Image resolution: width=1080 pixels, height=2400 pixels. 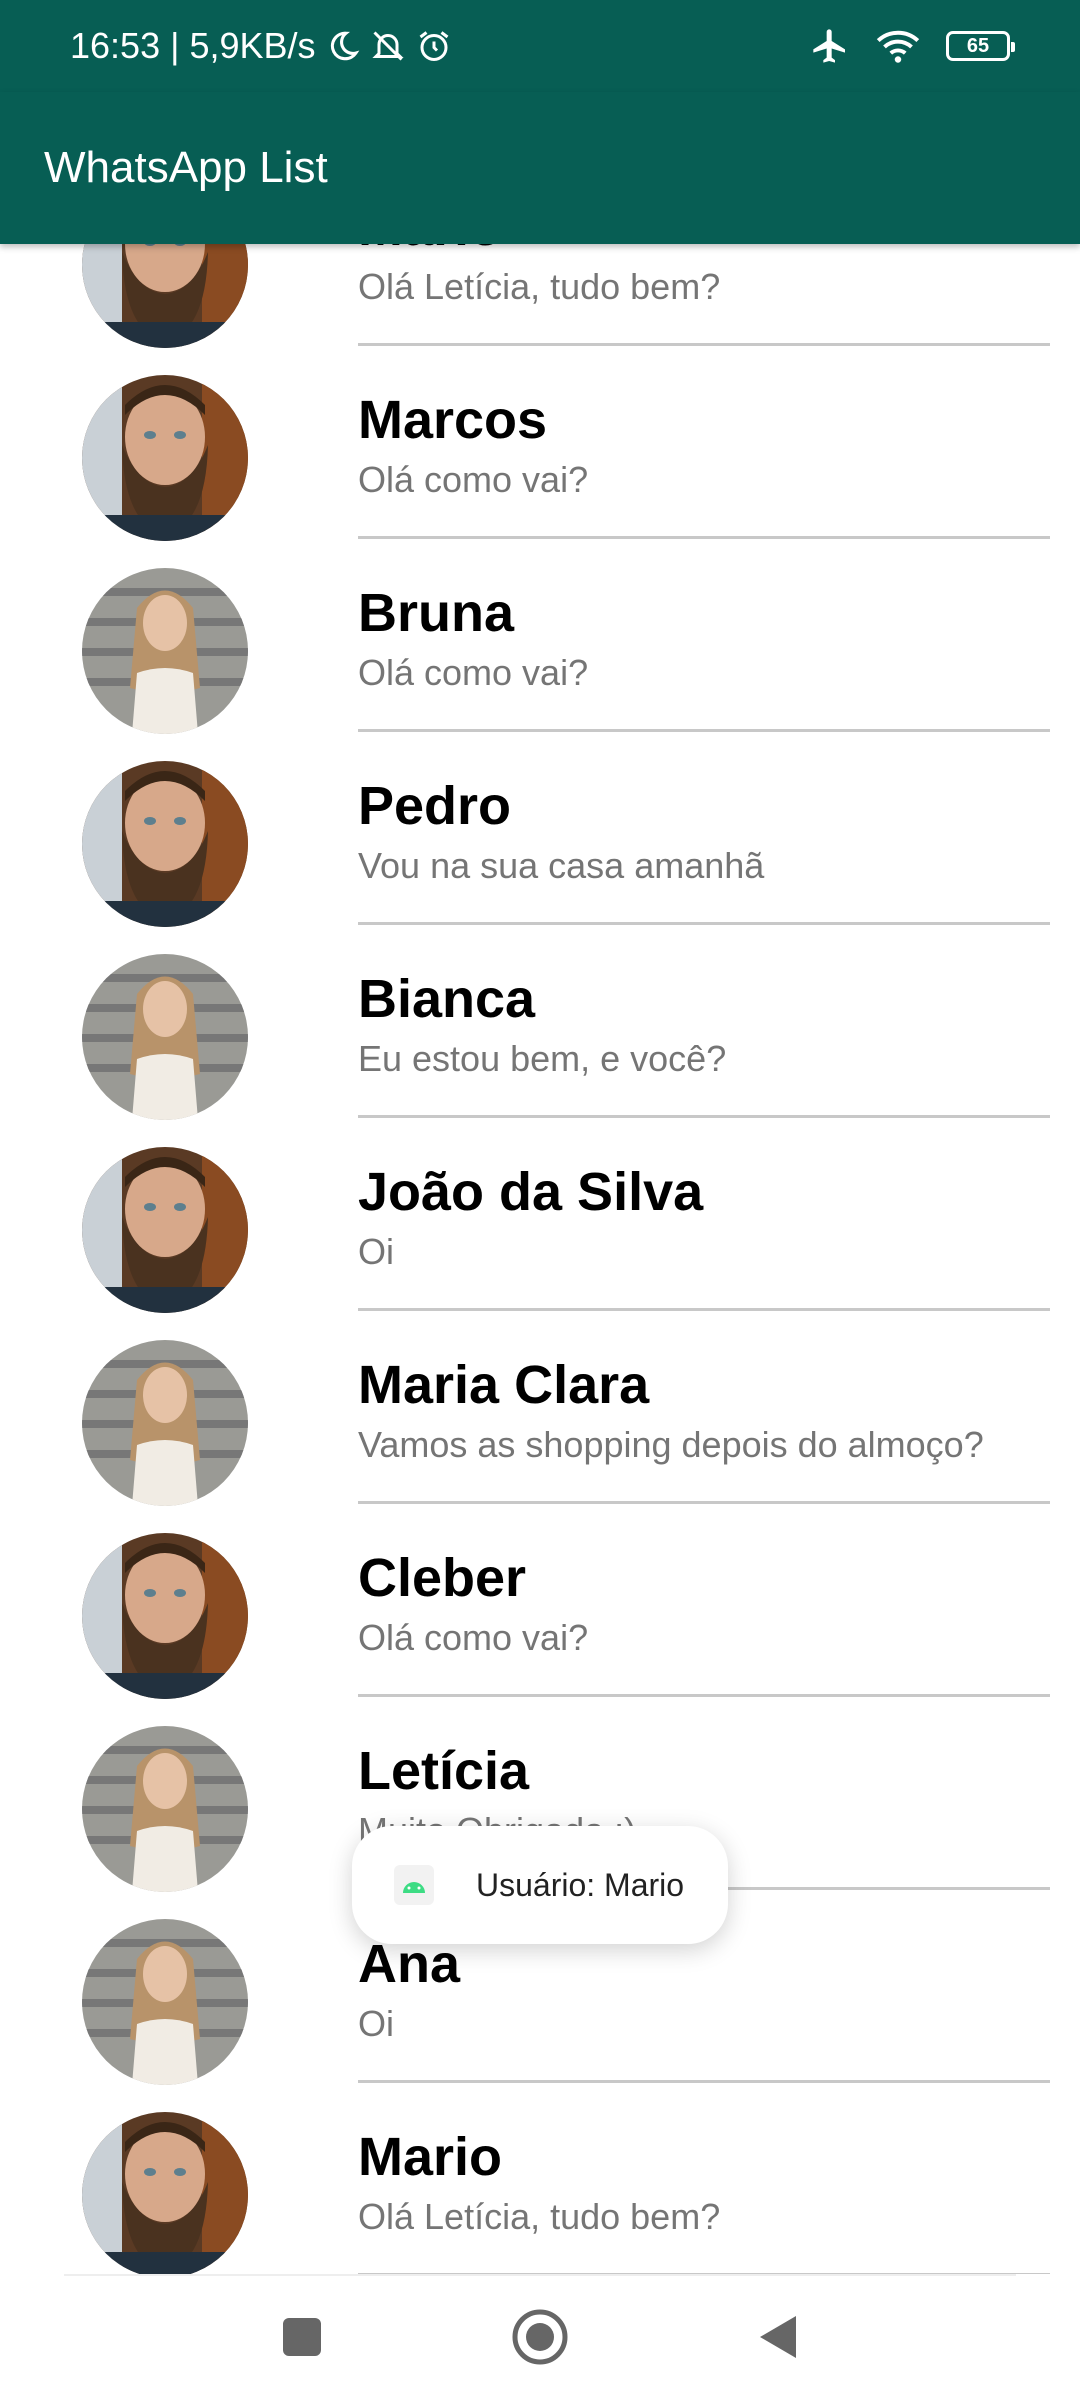 I want to click on contact-row: Pedro Vou na sua casa amanhã, so click(x=540, y=827).